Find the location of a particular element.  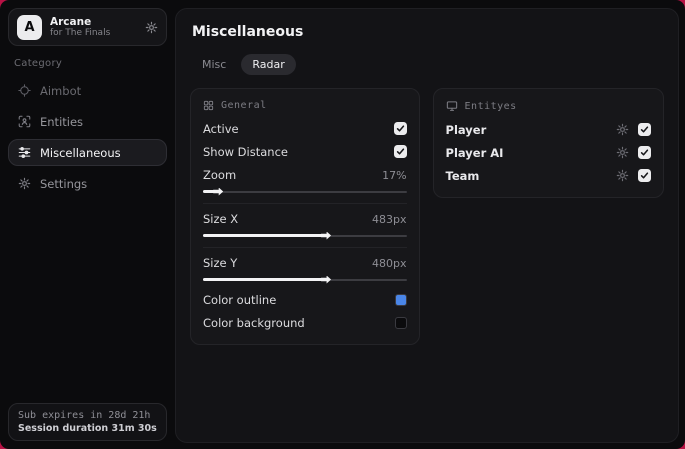

sidebar-item-label: Settings is located at coordinates (64, 183).